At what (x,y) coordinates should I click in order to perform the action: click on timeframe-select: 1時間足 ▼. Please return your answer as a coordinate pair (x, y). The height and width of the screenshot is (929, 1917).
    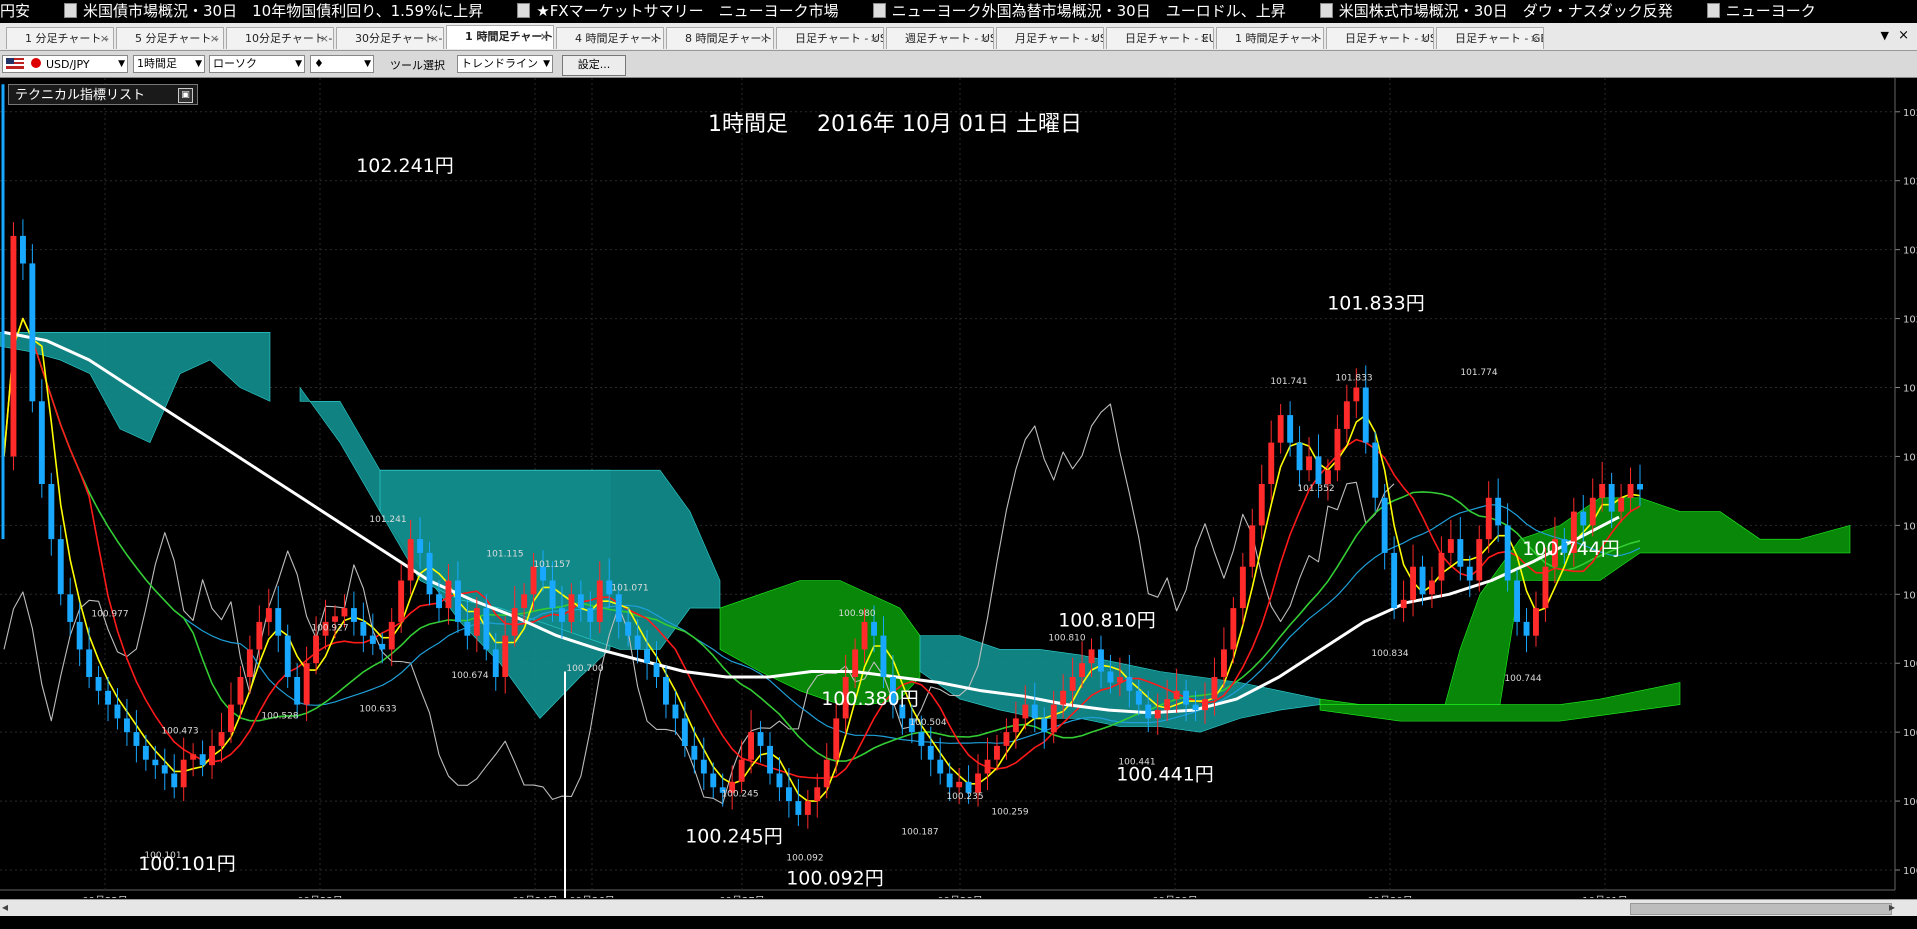
    Looking at the image, I should click on (169, 64).